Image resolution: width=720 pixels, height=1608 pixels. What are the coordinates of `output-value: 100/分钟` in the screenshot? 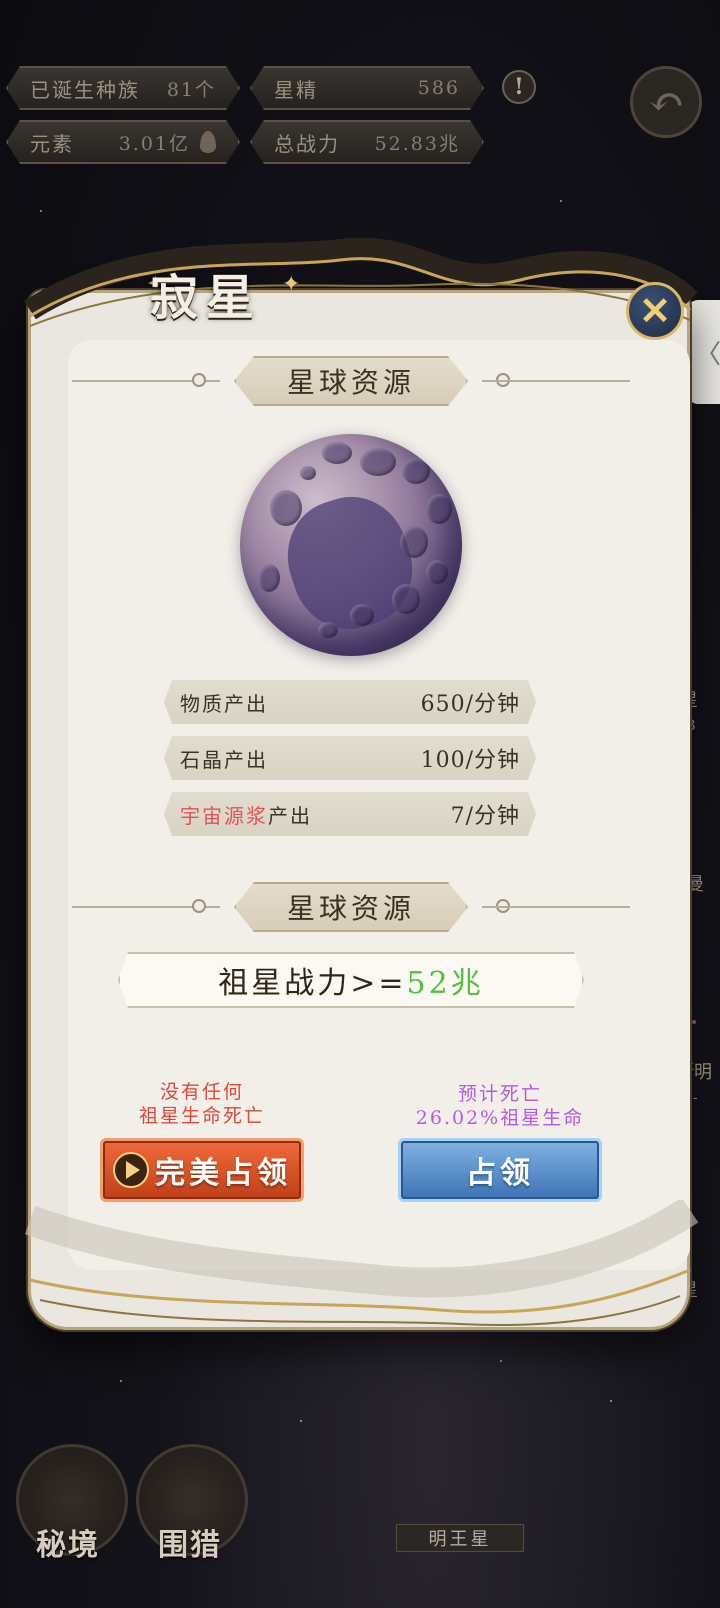 It's located at (470, 760).